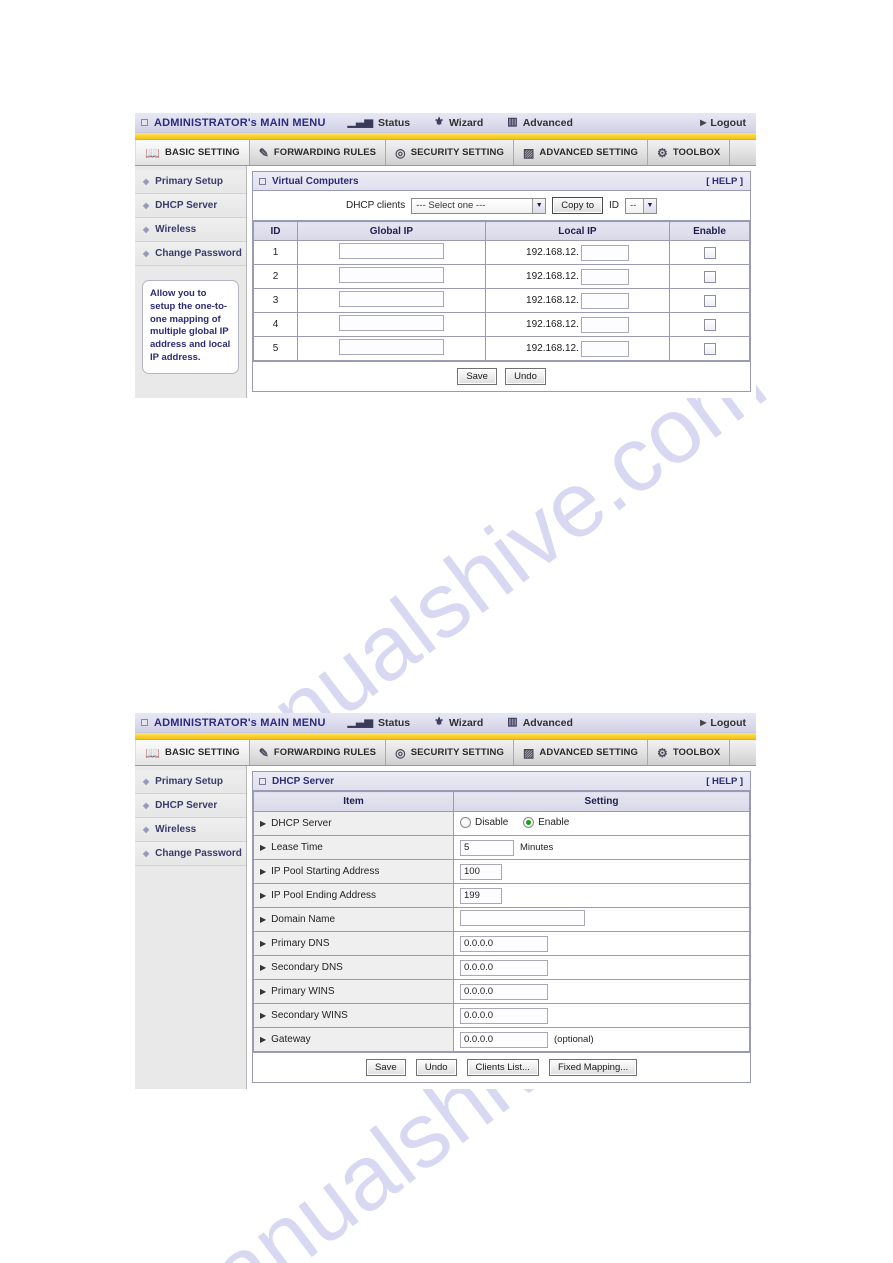 This screenshot has height=1263, width=893. What do you see at coordinates (641, 205) in the screenshot?
I see `id-select: -- ▼` at bounding box center [641, 205].